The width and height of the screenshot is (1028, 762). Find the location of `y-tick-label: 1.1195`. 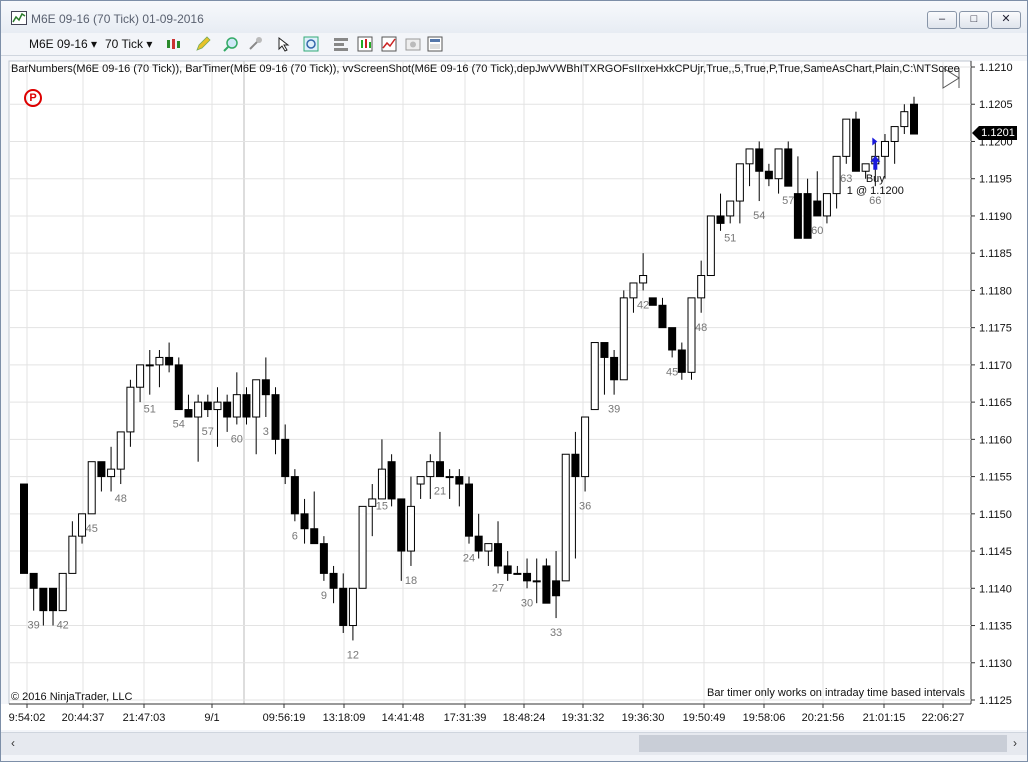

y-tick-label: 1.1195 is located at coordinates (995, 180).